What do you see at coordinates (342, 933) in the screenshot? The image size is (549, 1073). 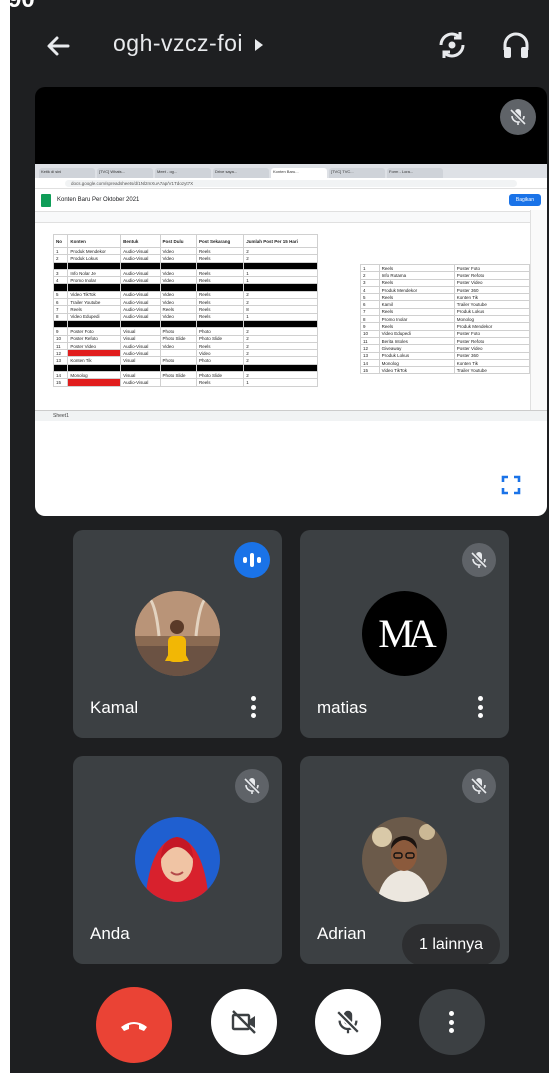 I see `participant-name: Adrian` at bounding box center [342, 933].